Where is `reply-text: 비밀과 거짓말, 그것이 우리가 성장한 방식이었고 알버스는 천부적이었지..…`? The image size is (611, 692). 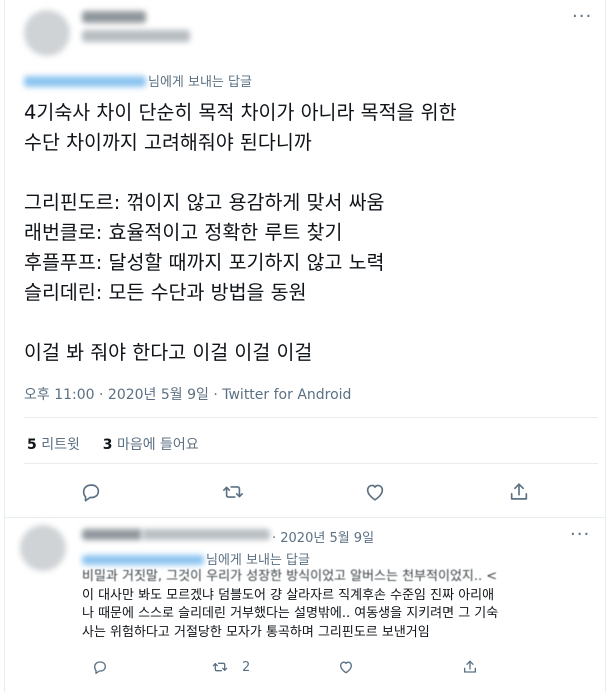 reply-text: 비밀과 거짓말, 그것이 우리가 성장한 방식이었고 알버스는 천부적이었지..… is located at coordinates (338, 605).